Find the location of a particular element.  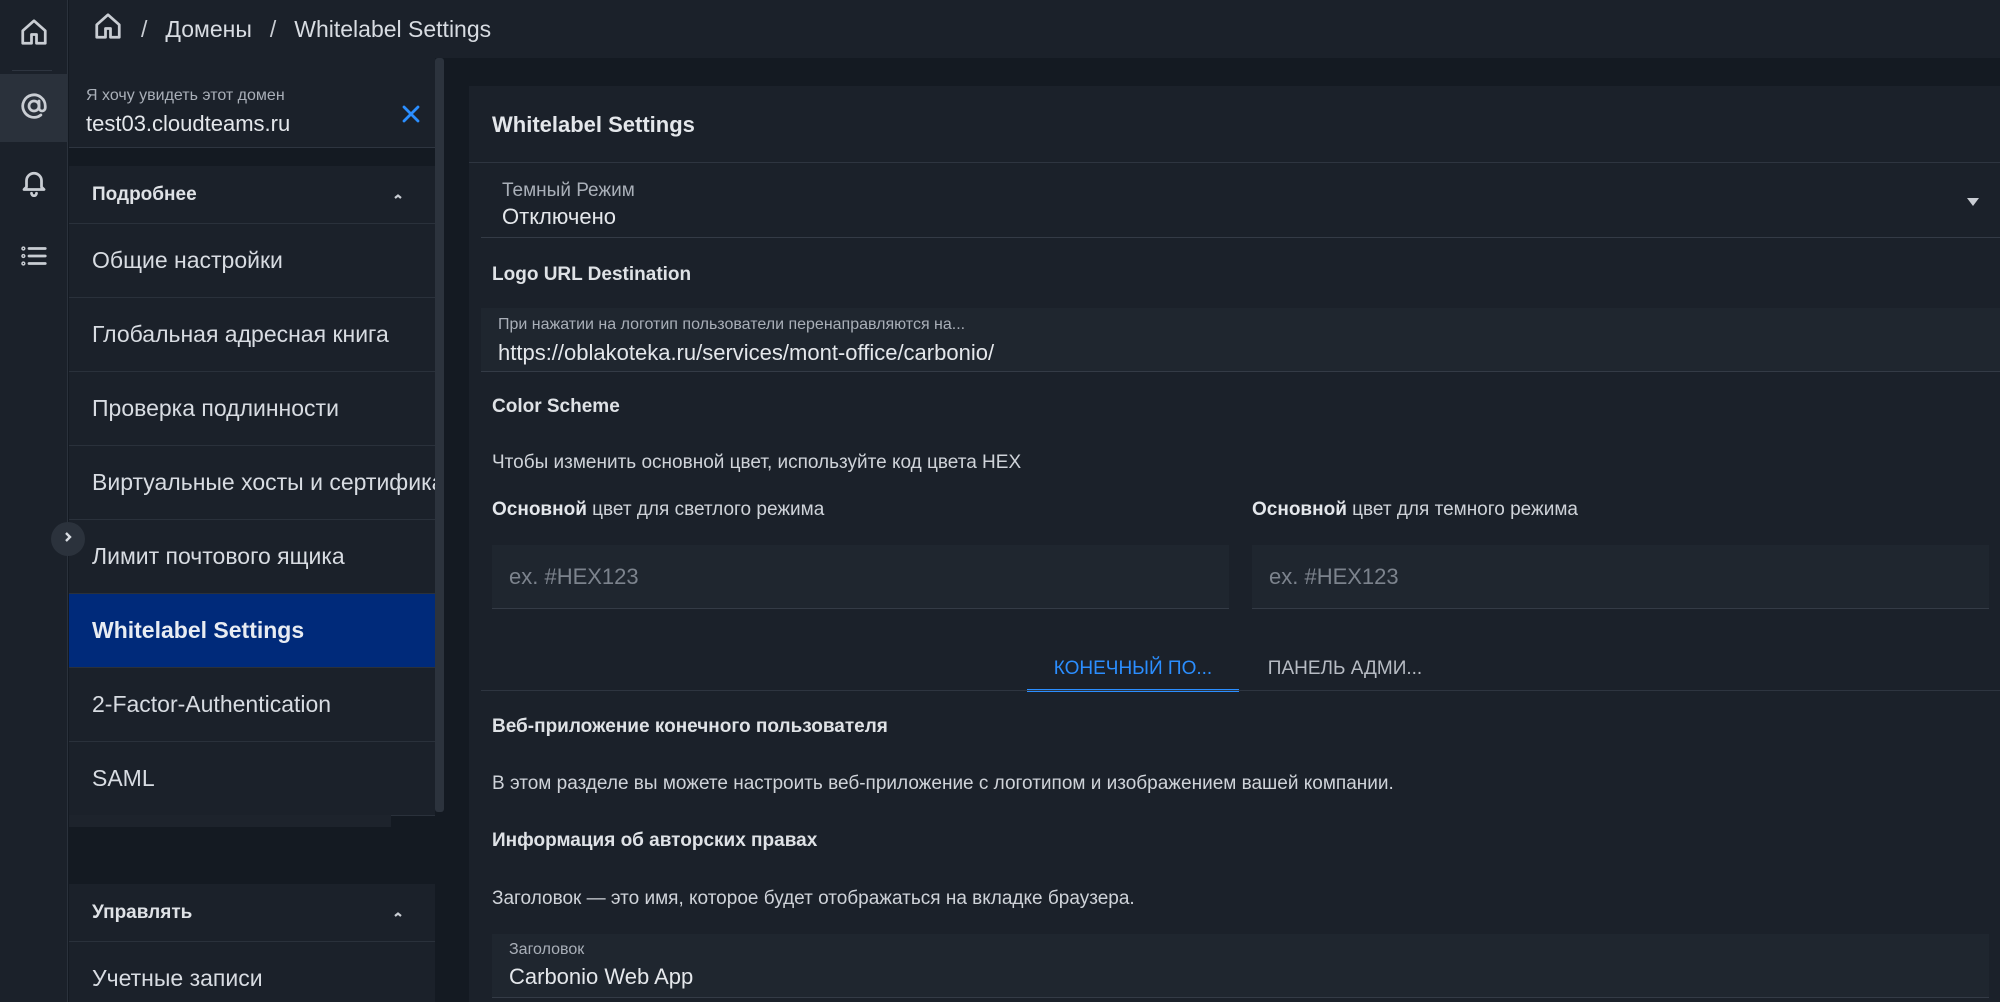

page-title: Whitelabel Settings is located at coordinates (593, 124).